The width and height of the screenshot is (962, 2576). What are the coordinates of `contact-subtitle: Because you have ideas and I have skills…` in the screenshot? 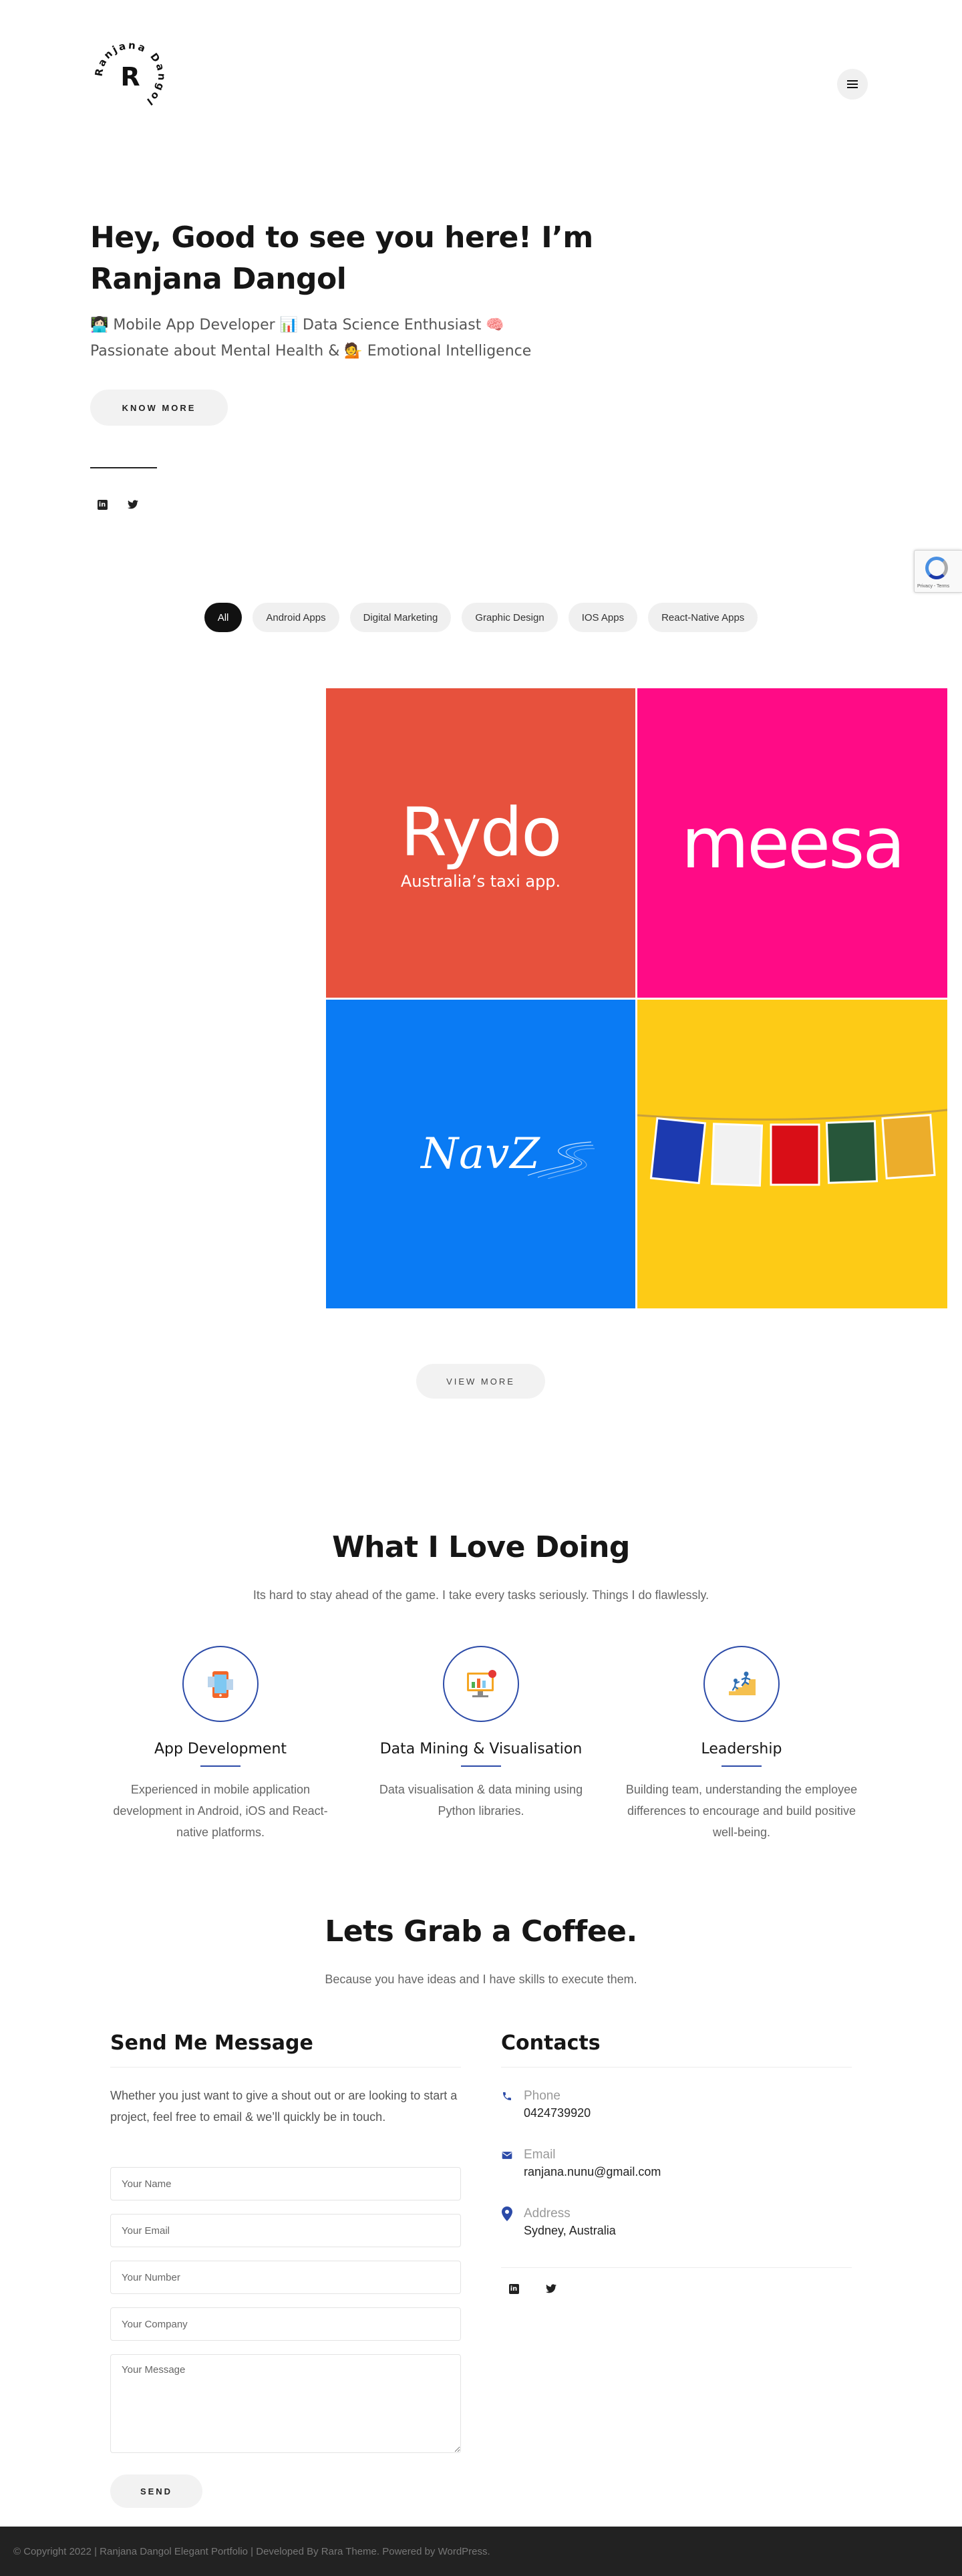 It's located at (481, 1979).